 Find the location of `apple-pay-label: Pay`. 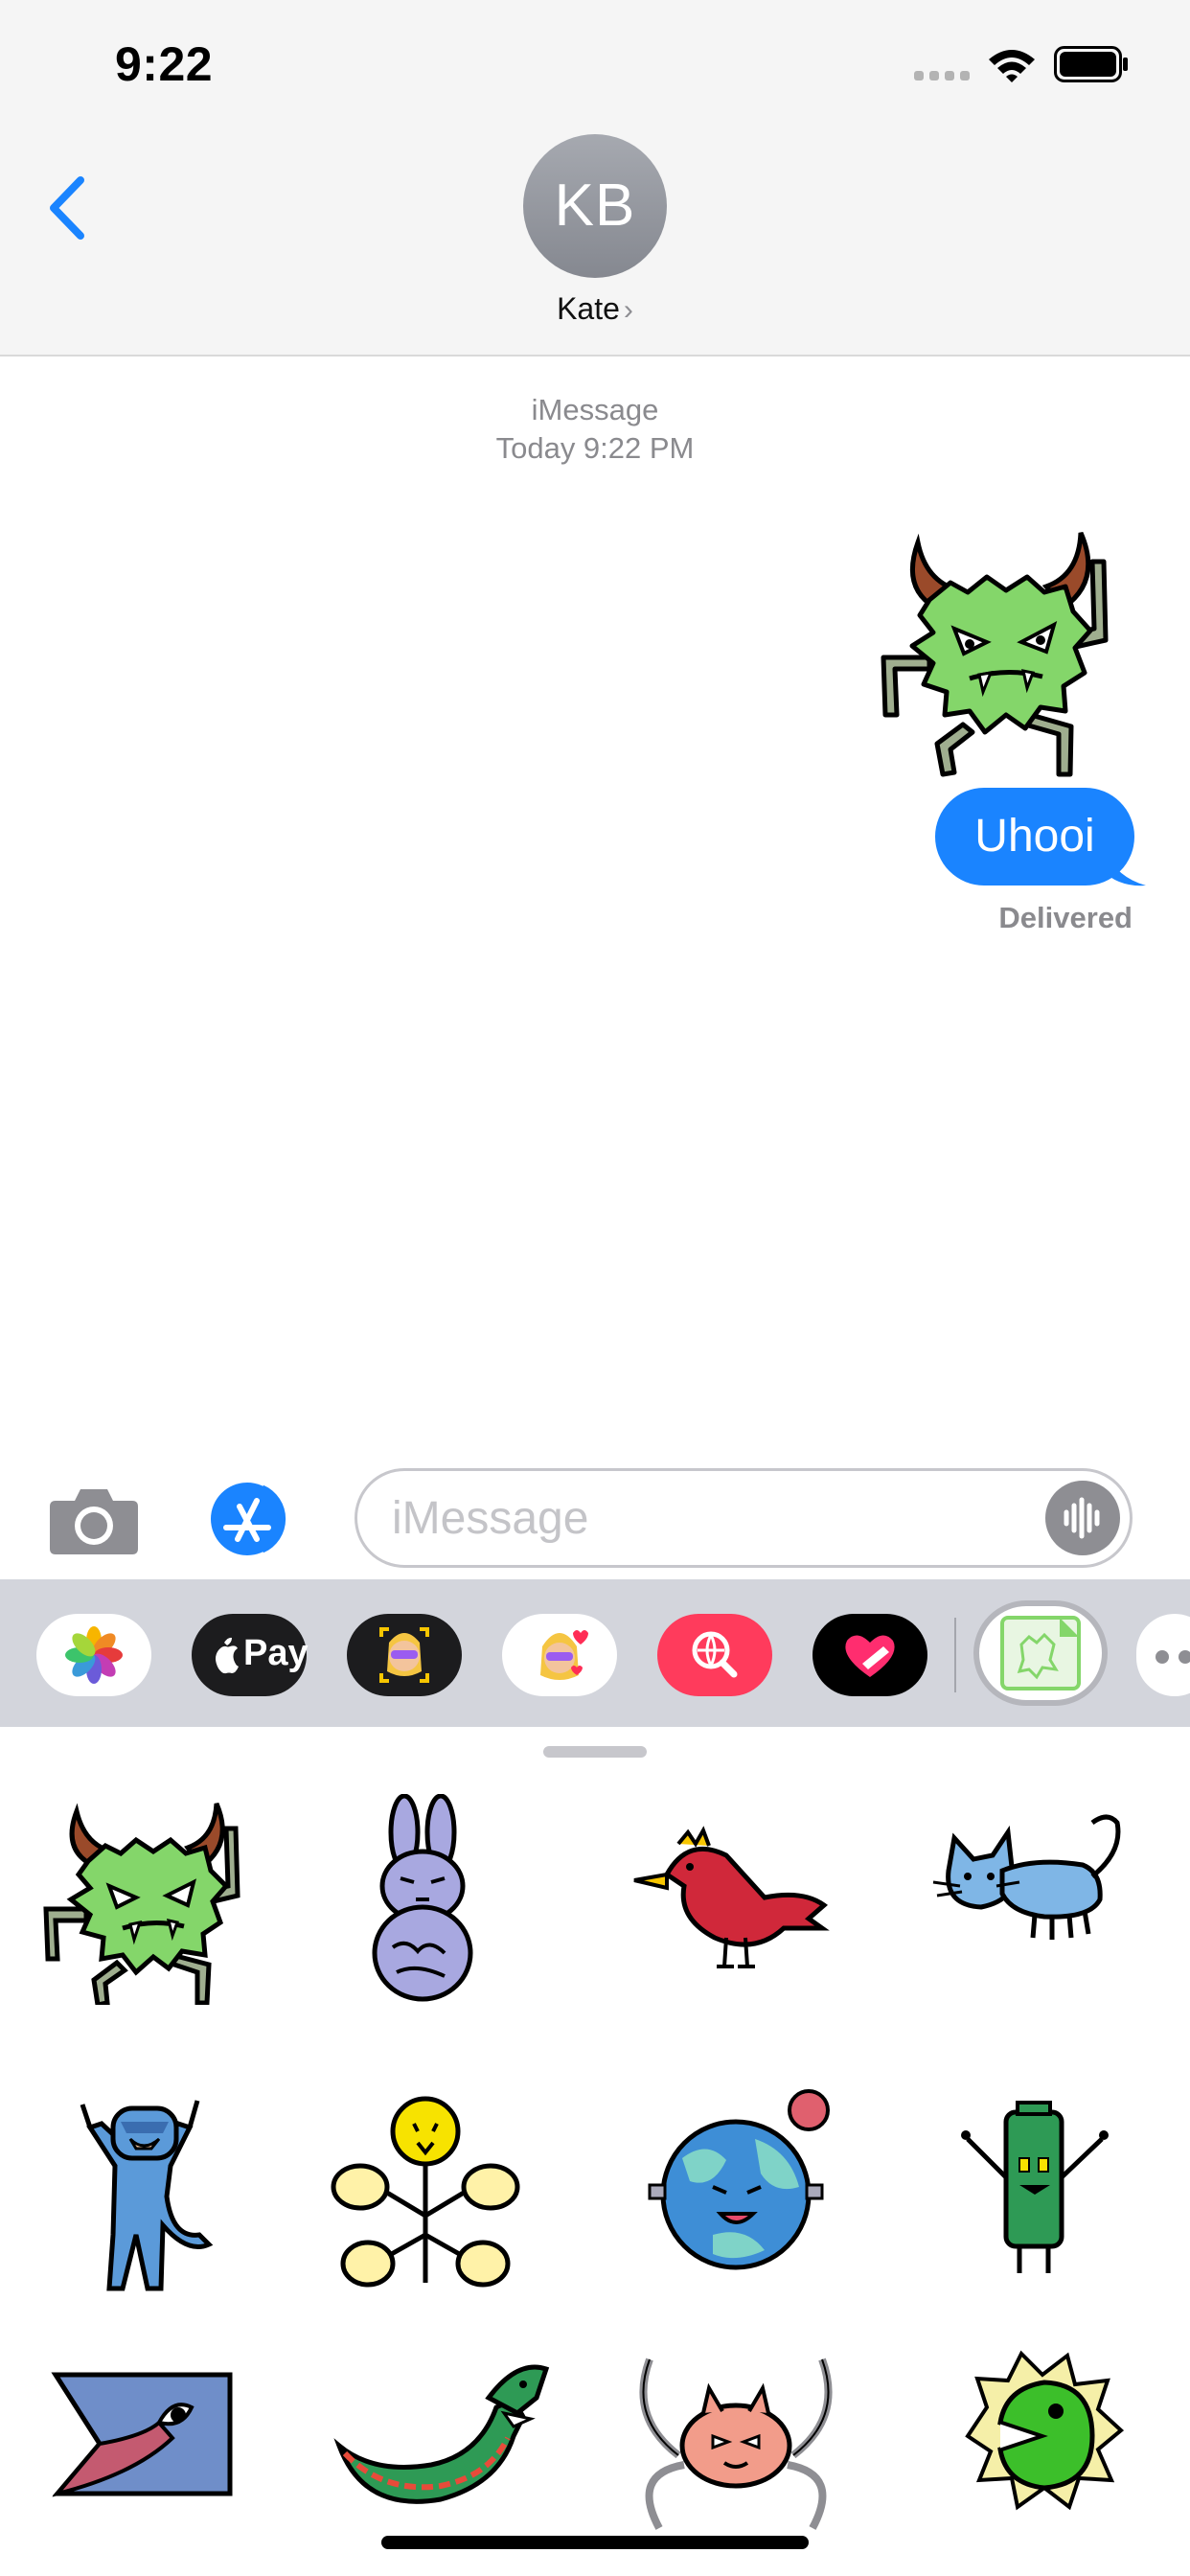

apple-pay-label: Pay is located at coordinates (276, 1653).